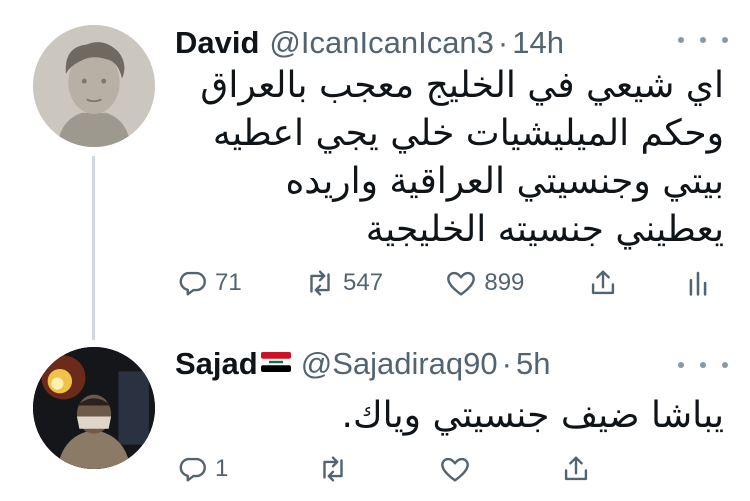  I want to click on tweet-actions: 1, so click(445, 469).